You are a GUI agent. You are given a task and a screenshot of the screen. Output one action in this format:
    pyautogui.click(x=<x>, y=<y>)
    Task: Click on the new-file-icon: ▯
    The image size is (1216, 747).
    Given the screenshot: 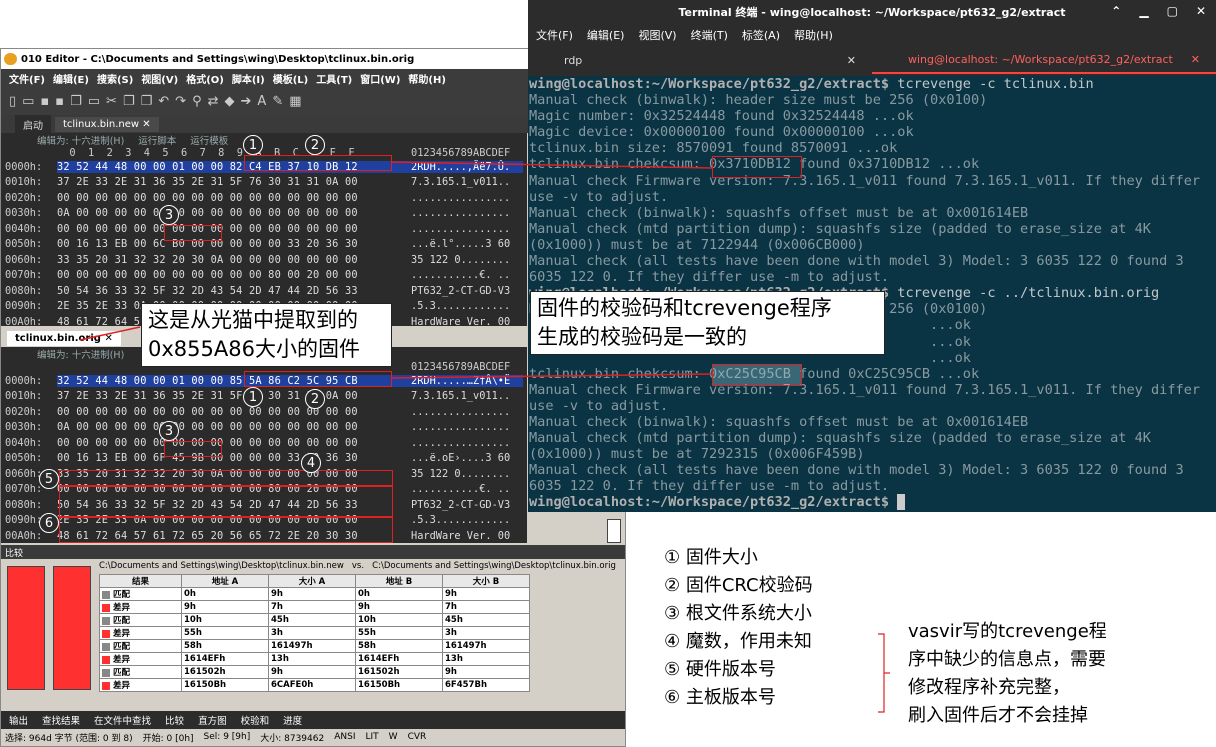 What is the action you would take?
    pyautogui.click(x=12, y=101)
    